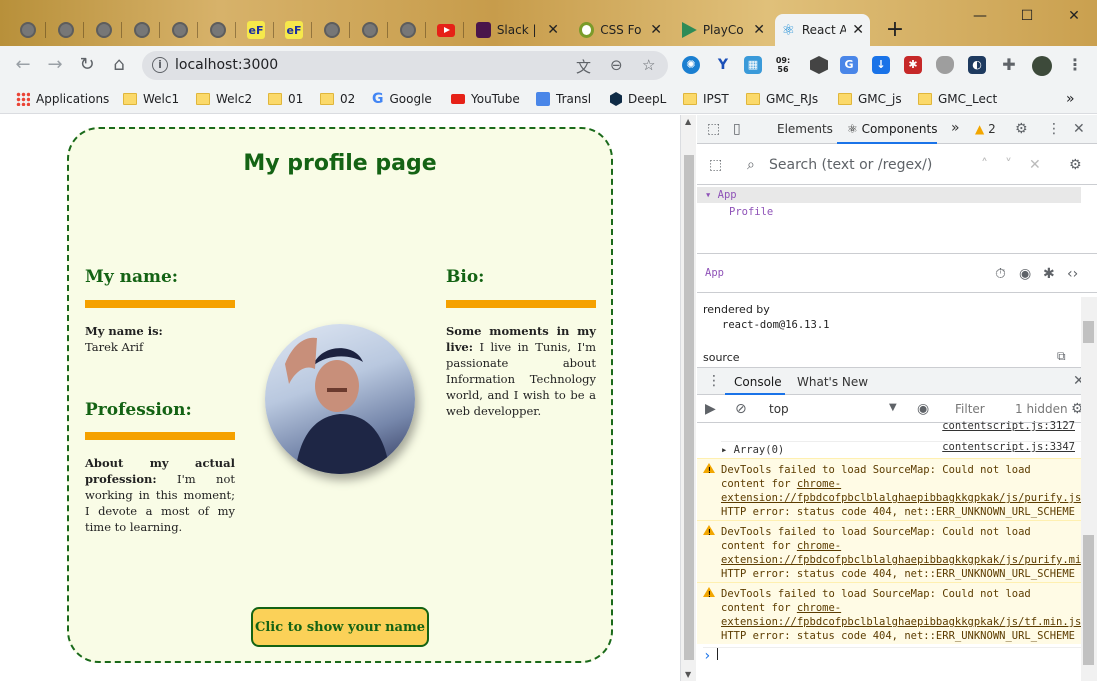 This screenshot has width=1097, height=681. I want to click on new-tab-button: +, so click(895, 31).